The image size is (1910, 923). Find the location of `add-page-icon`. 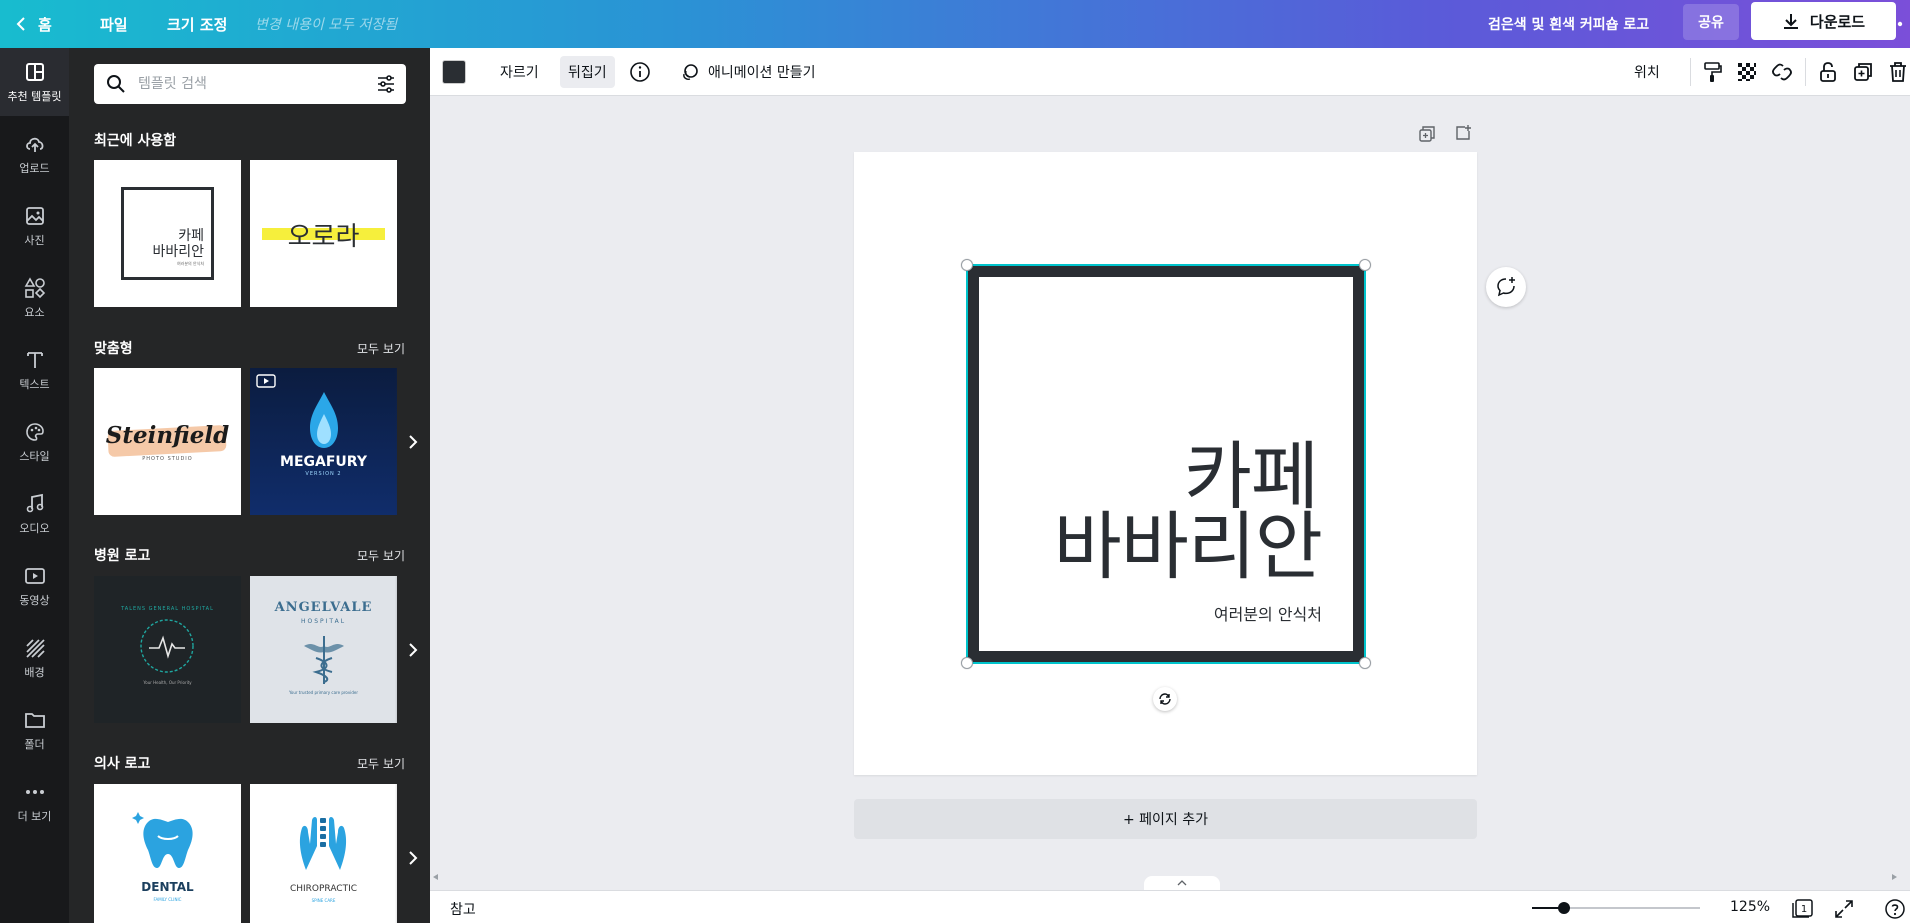

add-page-icon is located at coordinates (1463, 133).